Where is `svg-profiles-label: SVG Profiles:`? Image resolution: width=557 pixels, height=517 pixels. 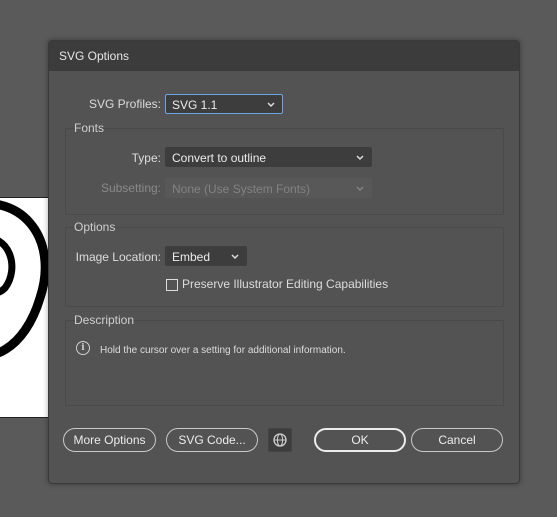
svg-profiles-label: SVG Profiles: is located at coordinates (124, 104).